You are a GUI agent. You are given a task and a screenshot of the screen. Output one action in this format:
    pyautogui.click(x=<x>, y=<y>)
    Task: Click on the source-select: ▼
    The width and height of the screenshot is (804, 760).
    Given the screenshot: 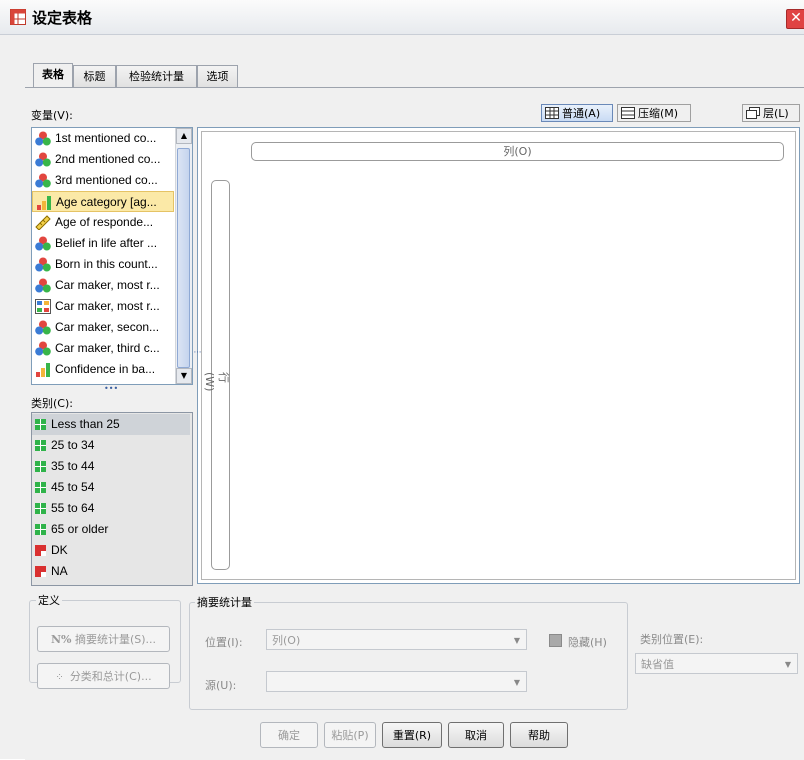 What is the action you would take?
    pyautogui.click(x=396, y=681)
    